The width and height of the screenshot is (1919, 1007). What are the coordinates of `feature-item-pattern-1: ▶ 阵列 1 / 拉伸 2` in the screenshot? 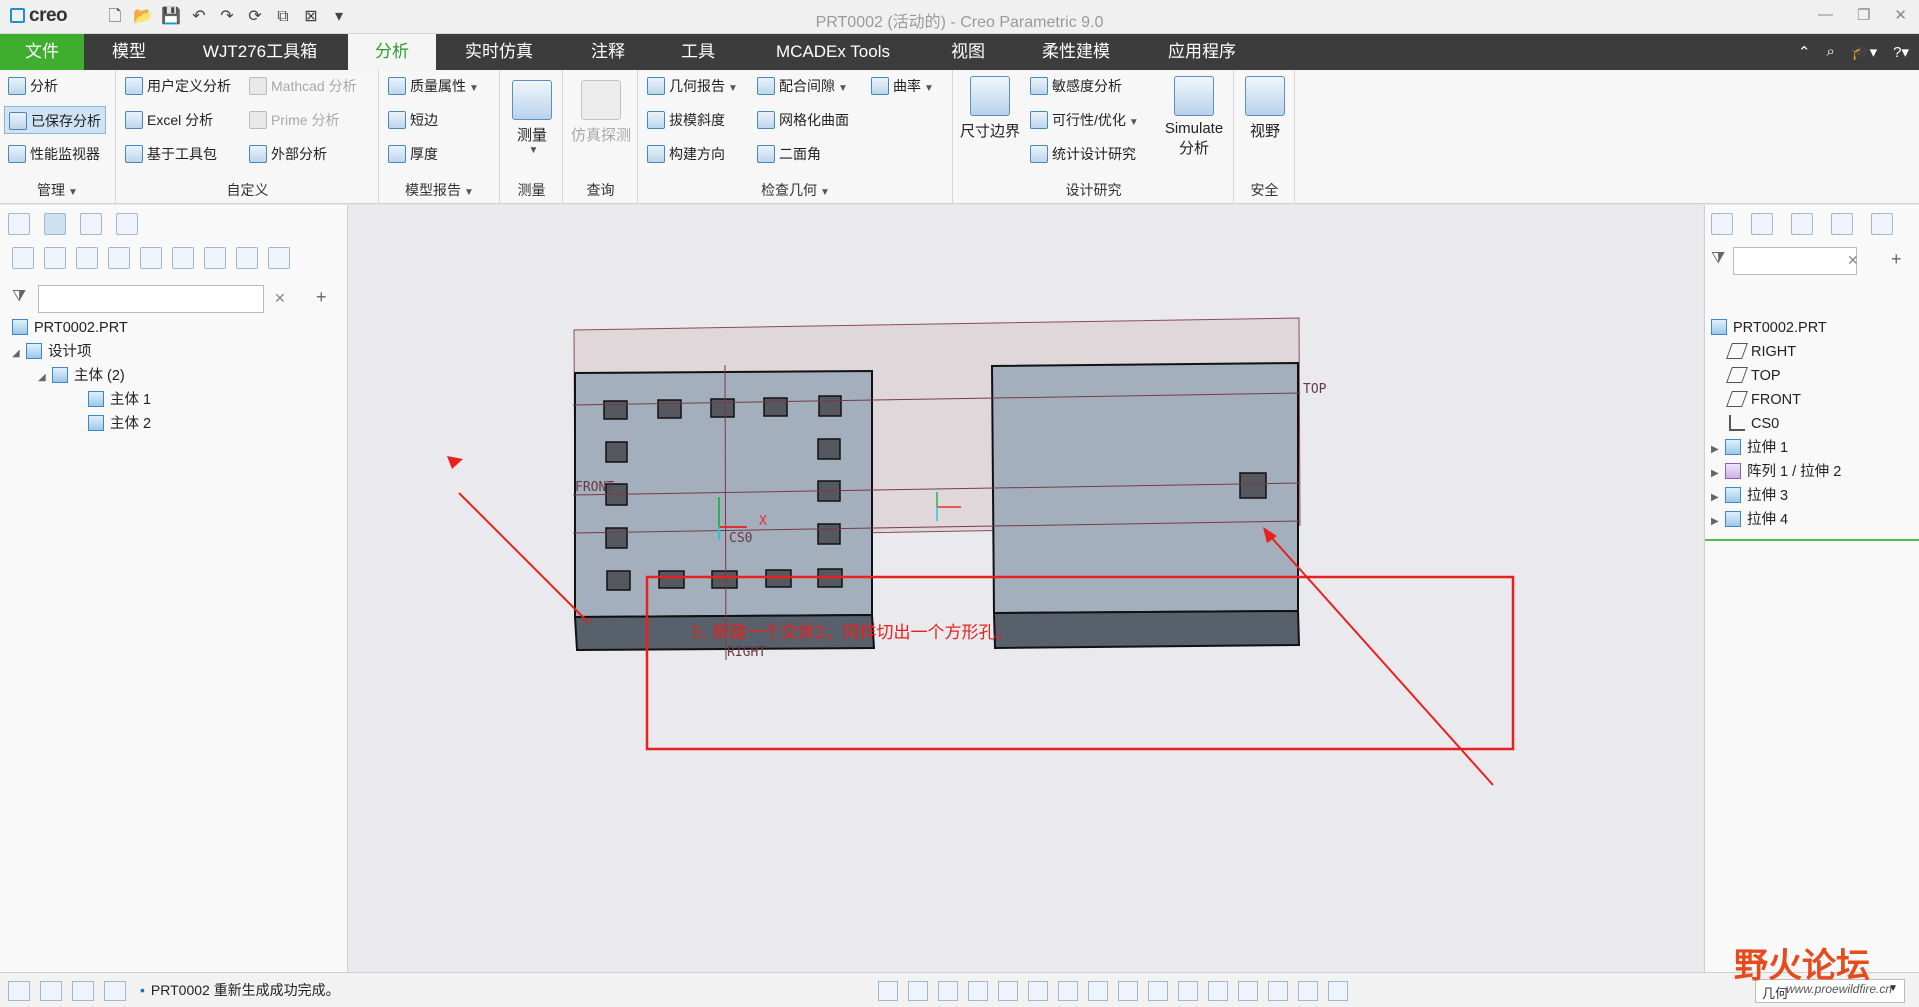 It's located at (1776, 472).